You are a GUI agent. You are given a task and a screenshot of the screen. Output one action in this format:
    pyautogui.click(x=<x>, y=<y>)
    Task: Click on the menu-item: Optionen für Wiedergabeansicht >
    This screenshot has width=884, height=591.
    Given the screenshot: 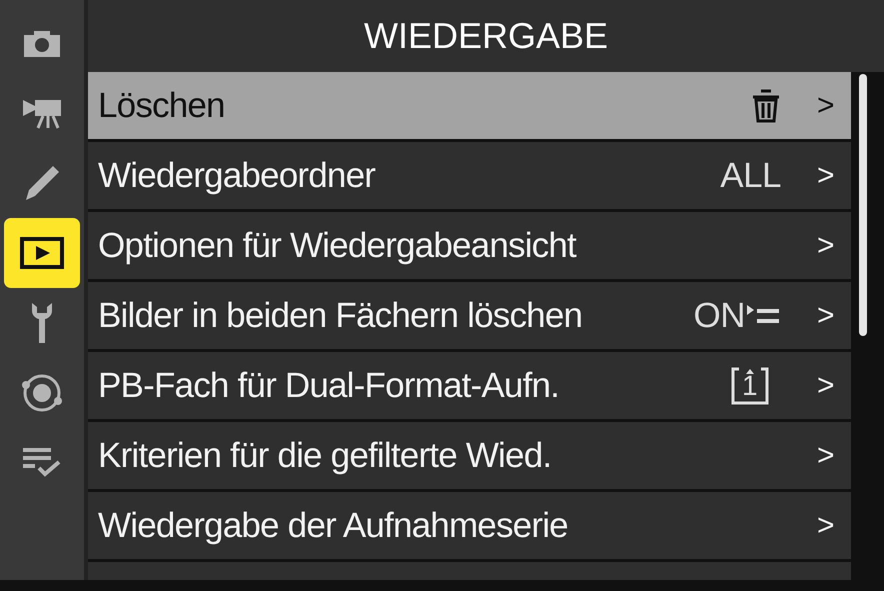 What is the action you would take?
    pyautogui.click(x=469, y=245)
    